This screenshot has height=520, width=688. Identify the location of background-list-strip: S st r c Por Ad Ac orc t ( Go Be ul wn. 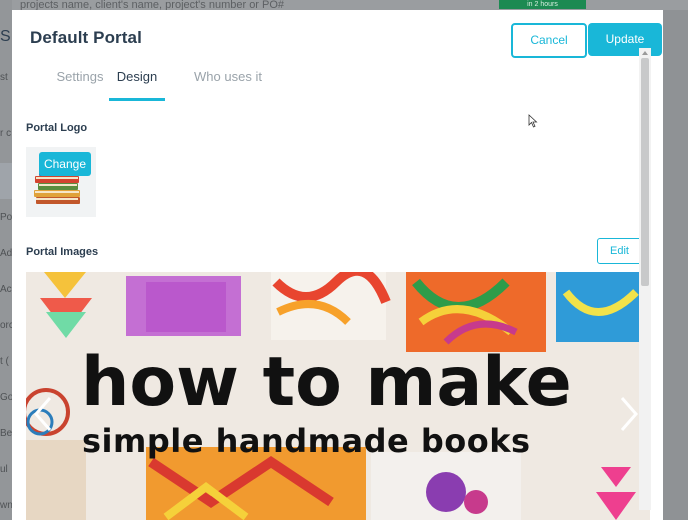
(6, 260).